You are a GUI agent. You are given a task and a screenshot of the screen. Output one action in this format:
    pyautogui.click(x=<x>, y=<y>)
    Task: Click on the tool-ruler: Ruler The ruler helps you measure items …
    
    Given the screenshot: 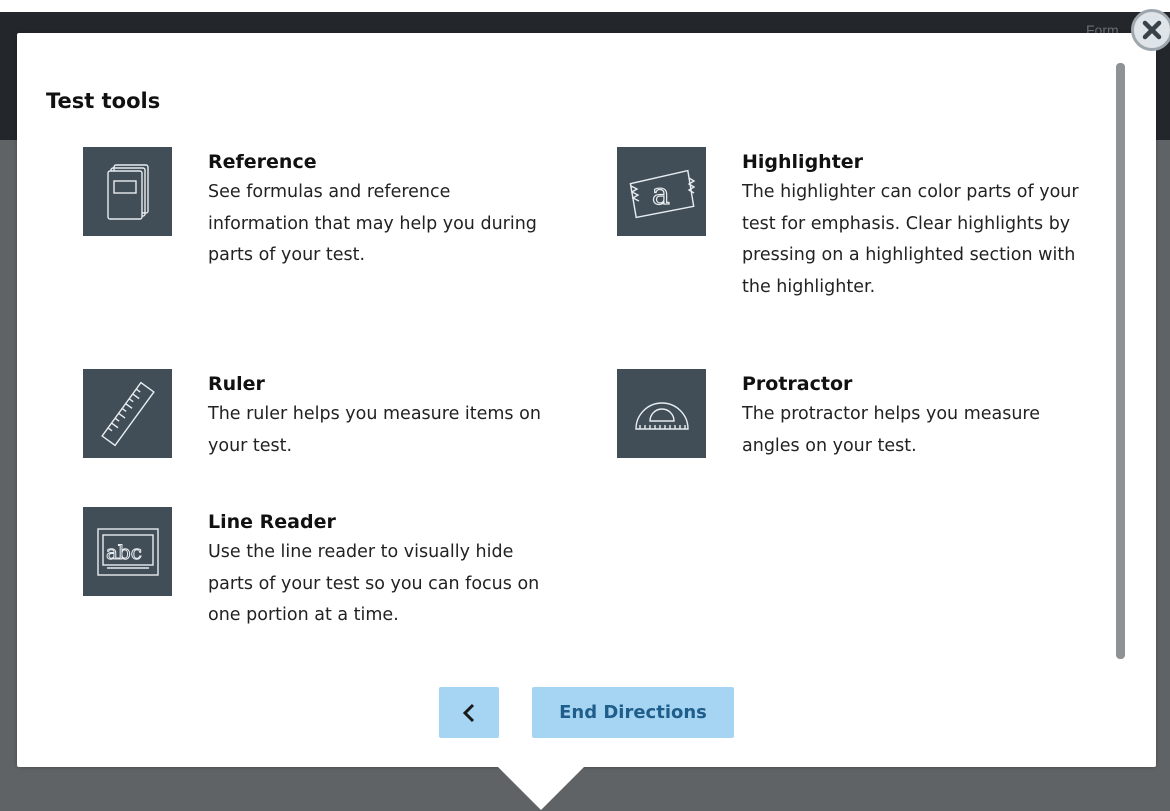 What is the action you would take?
    pyautogui.click(x=323, y=419)
    